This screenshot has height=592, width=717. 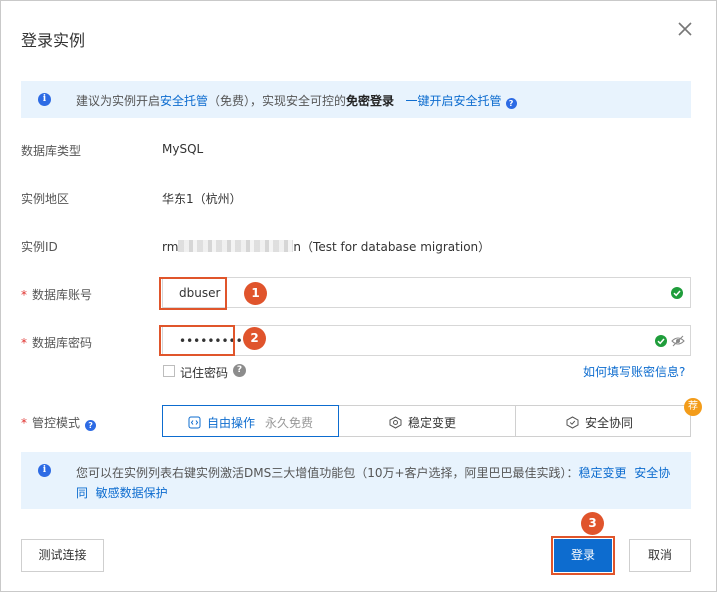 What do you see at coordinates (583, 555) in the screenshot?
I see `login-button: 登录` at bounding box center [583, 555].